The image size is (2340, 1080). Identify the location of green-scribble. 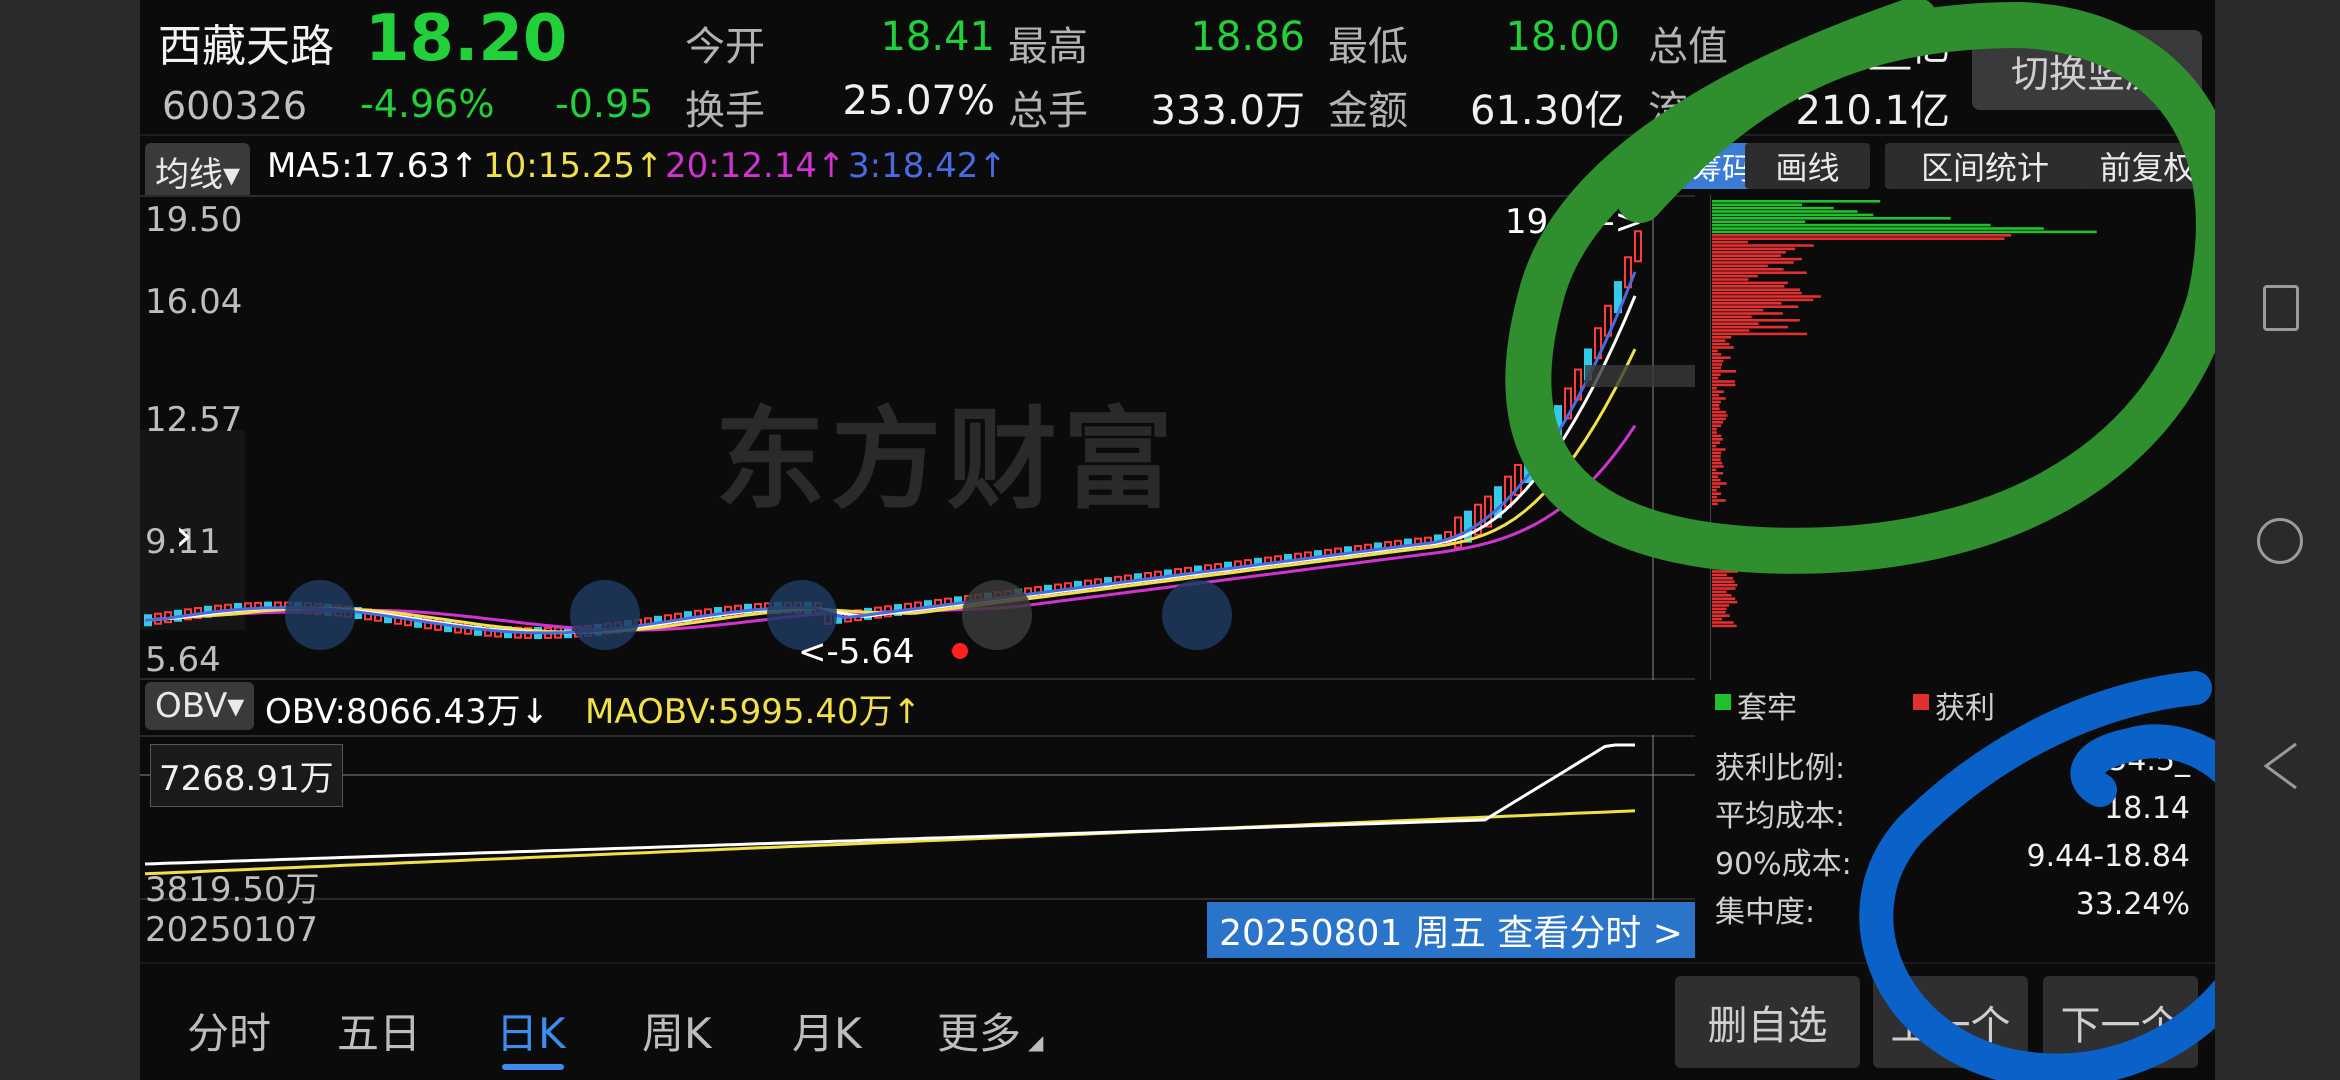
(1871, 285).